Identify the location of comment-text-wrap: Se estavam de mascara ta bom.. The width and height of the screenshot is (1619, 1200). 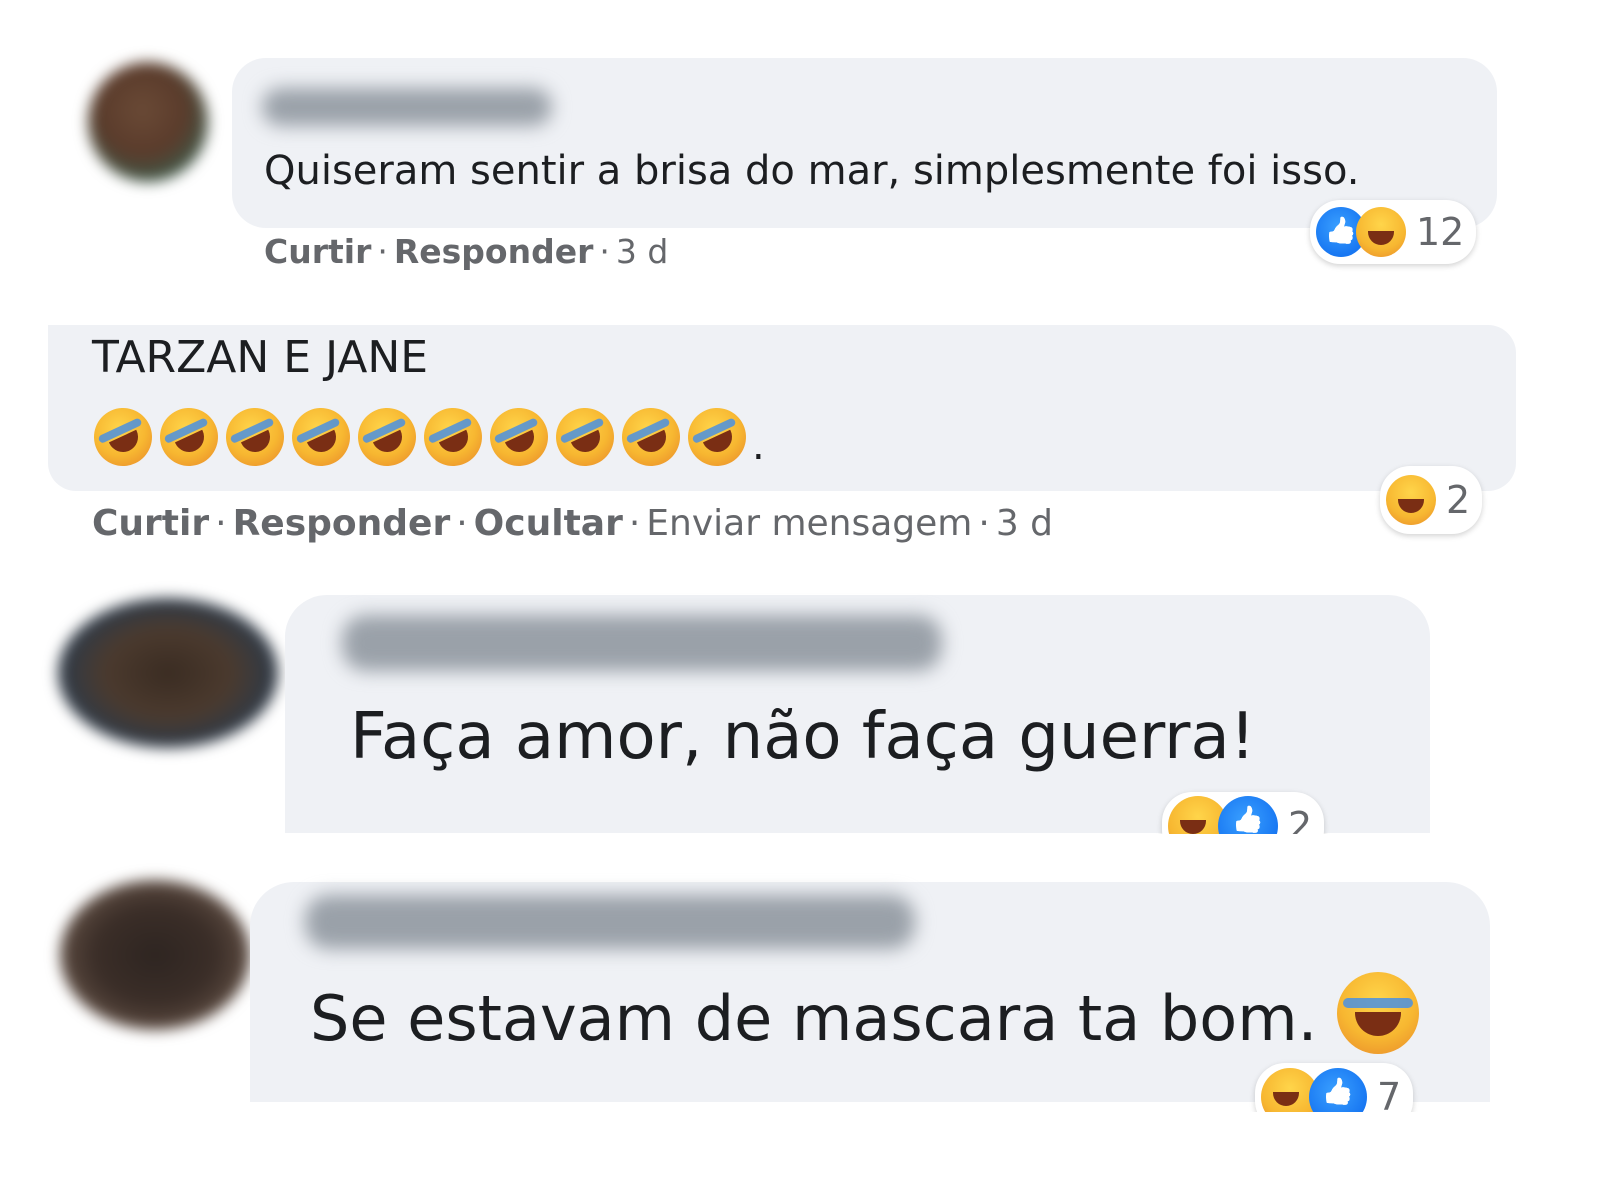
(865, 1013).